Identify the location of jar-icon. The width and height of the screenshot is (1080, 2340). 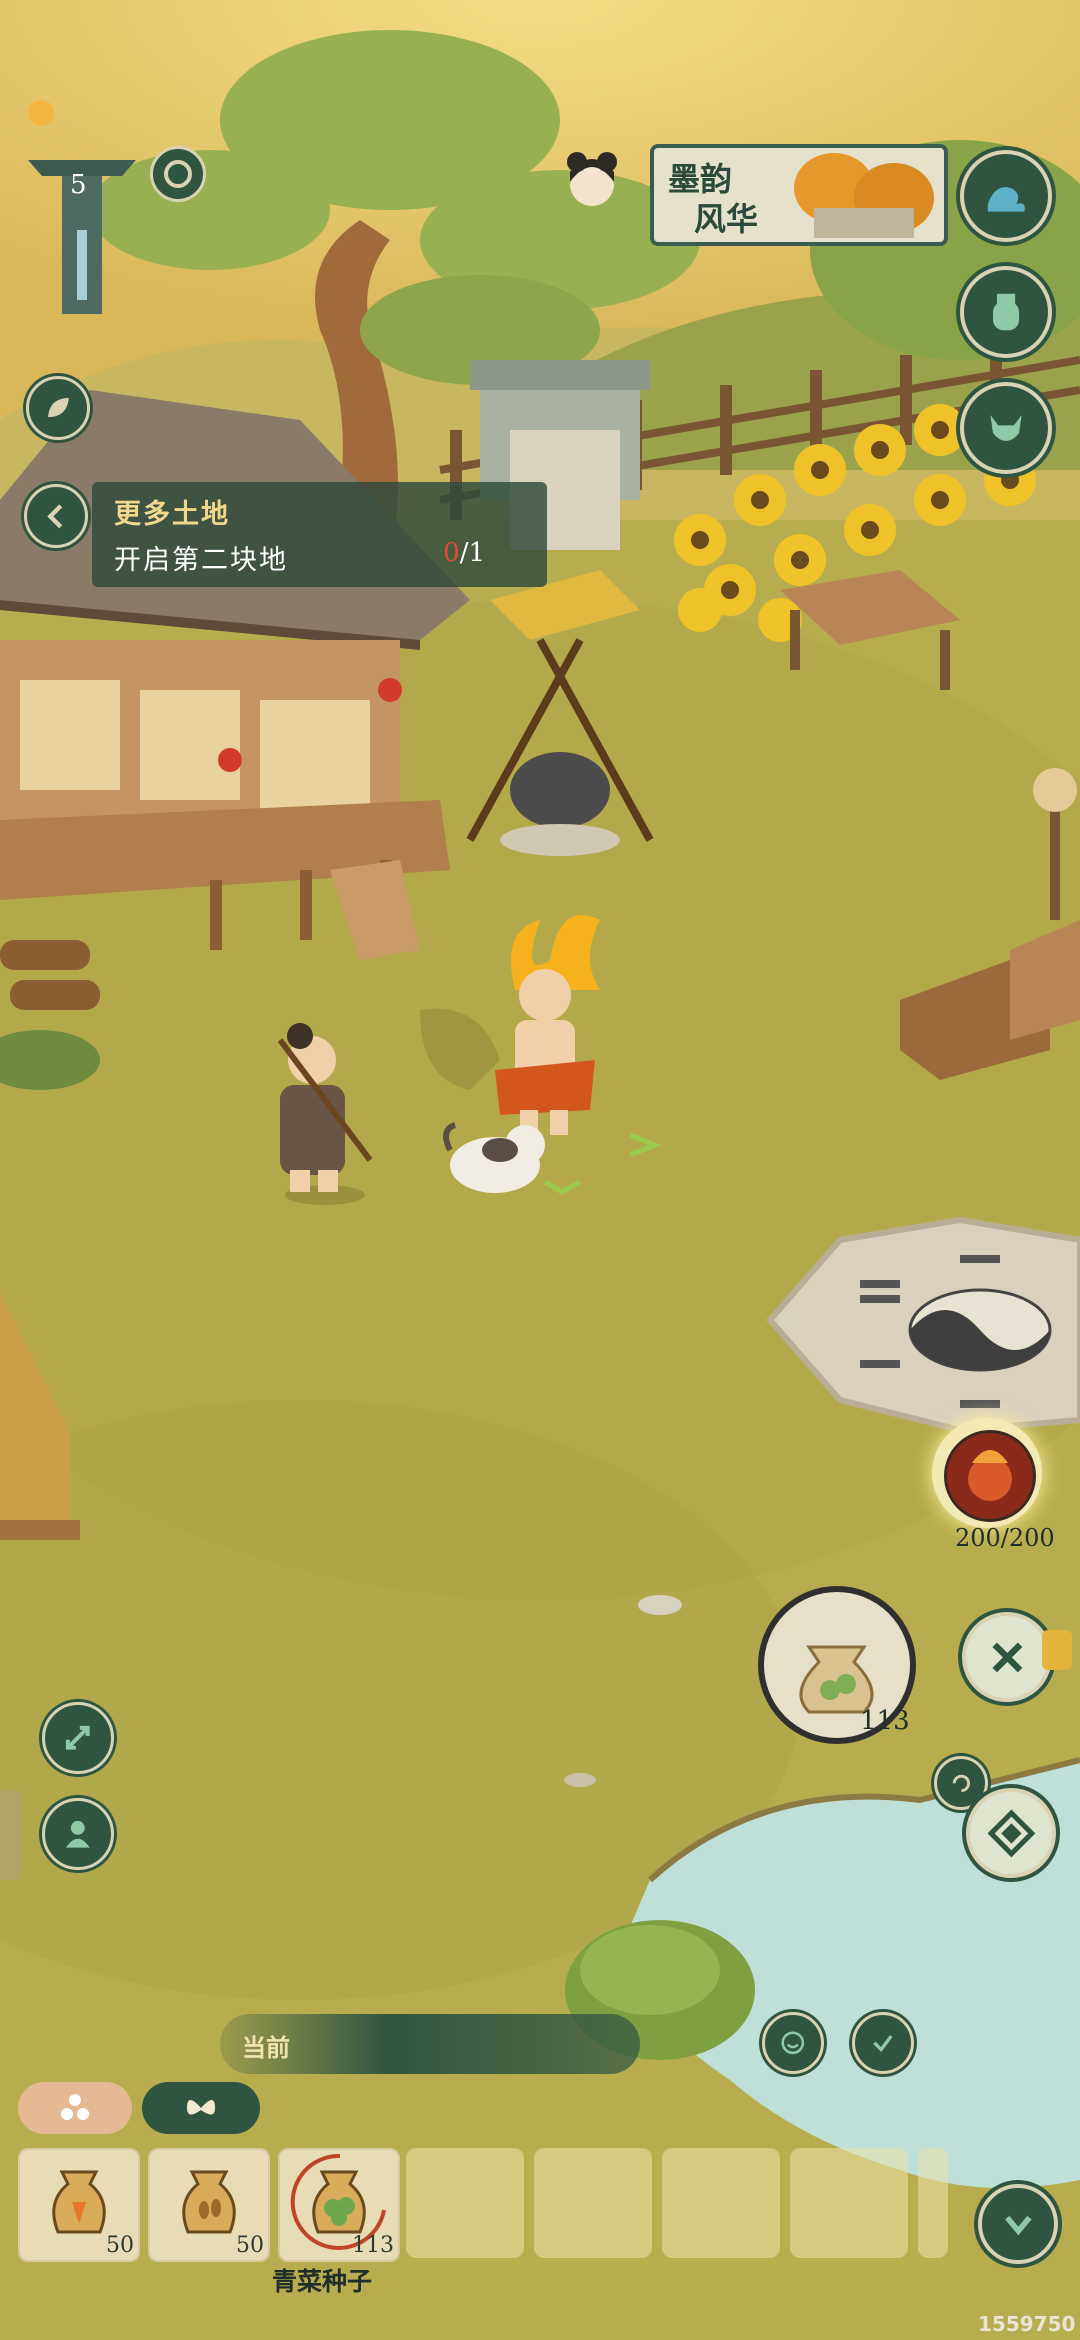
(1006, 312).